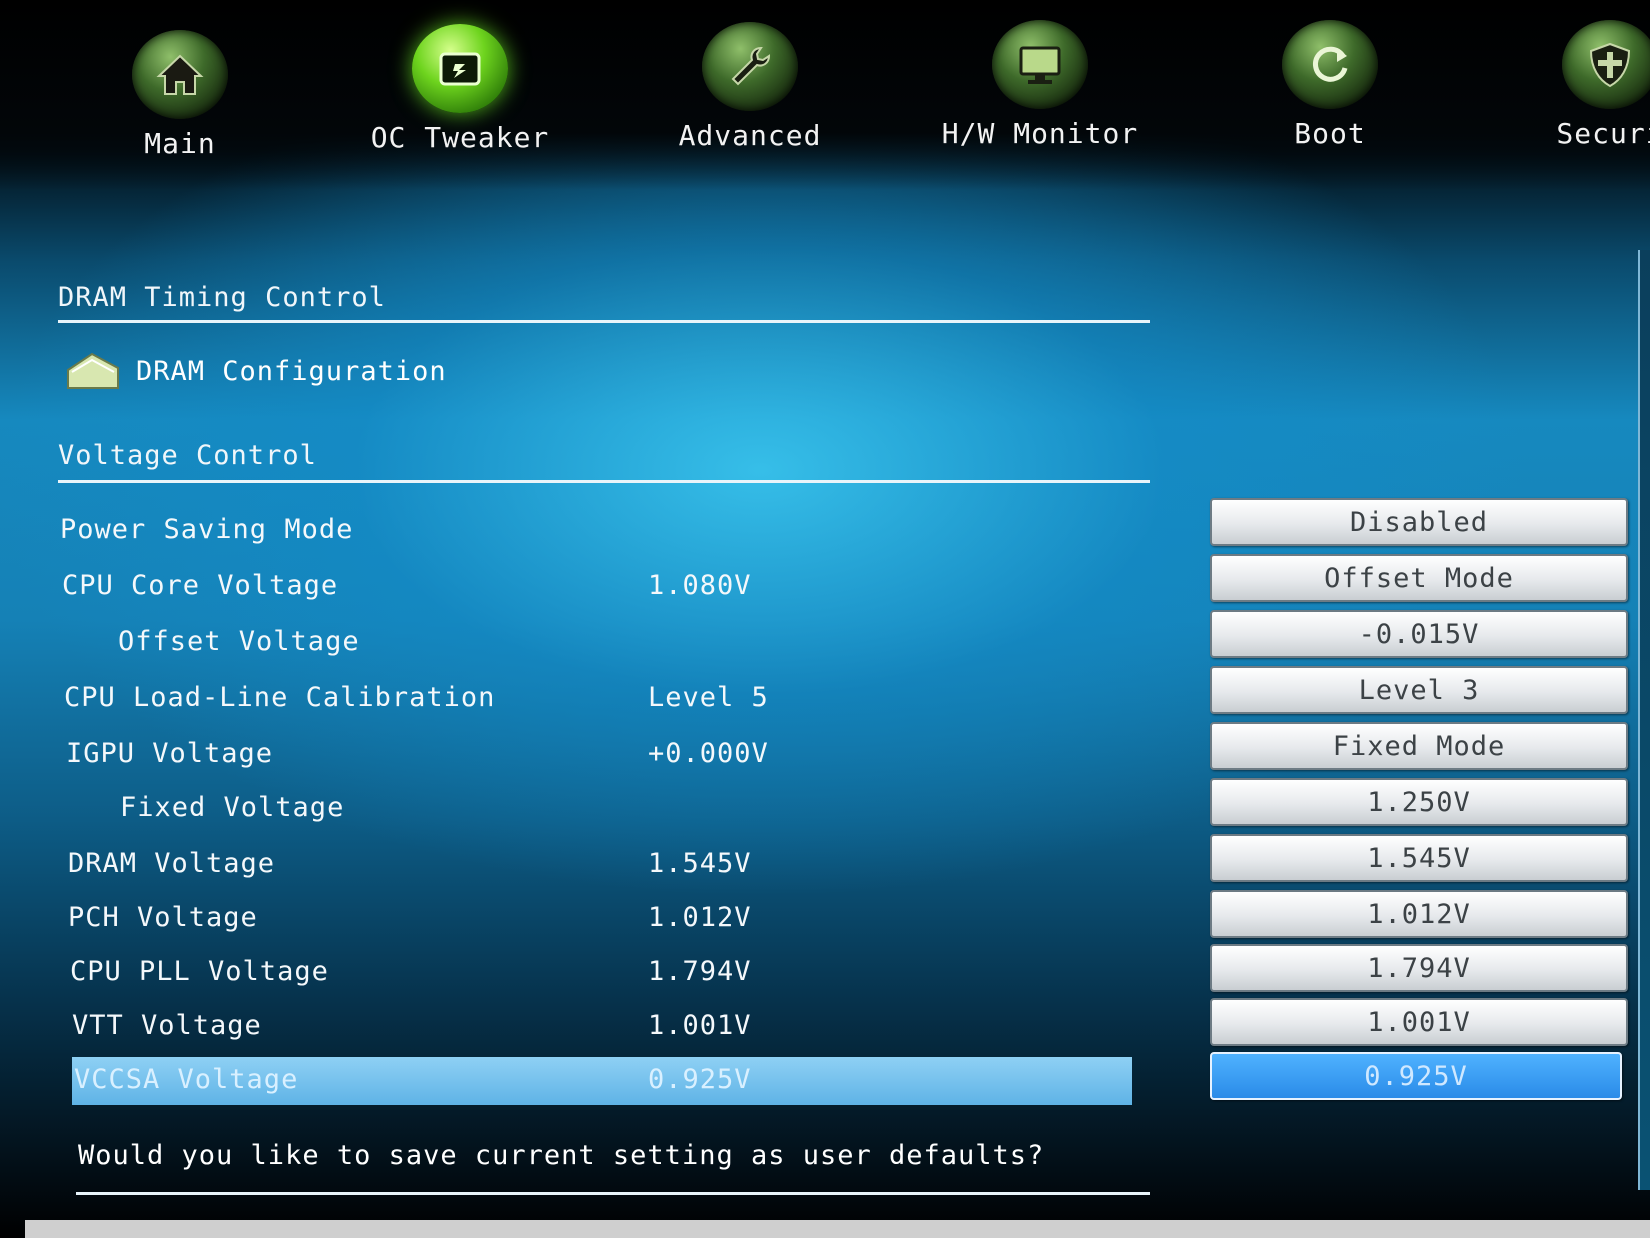 This screenshot has width=1650, height=1238. I want to click on voltage-control-heading: Voltage Control, so click(187, 455).